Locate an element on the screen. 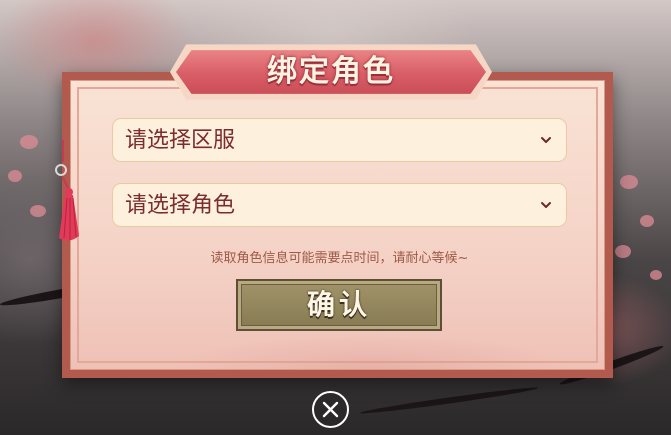  confirm-button-label: 确认 is located at coordinates (338, 304).